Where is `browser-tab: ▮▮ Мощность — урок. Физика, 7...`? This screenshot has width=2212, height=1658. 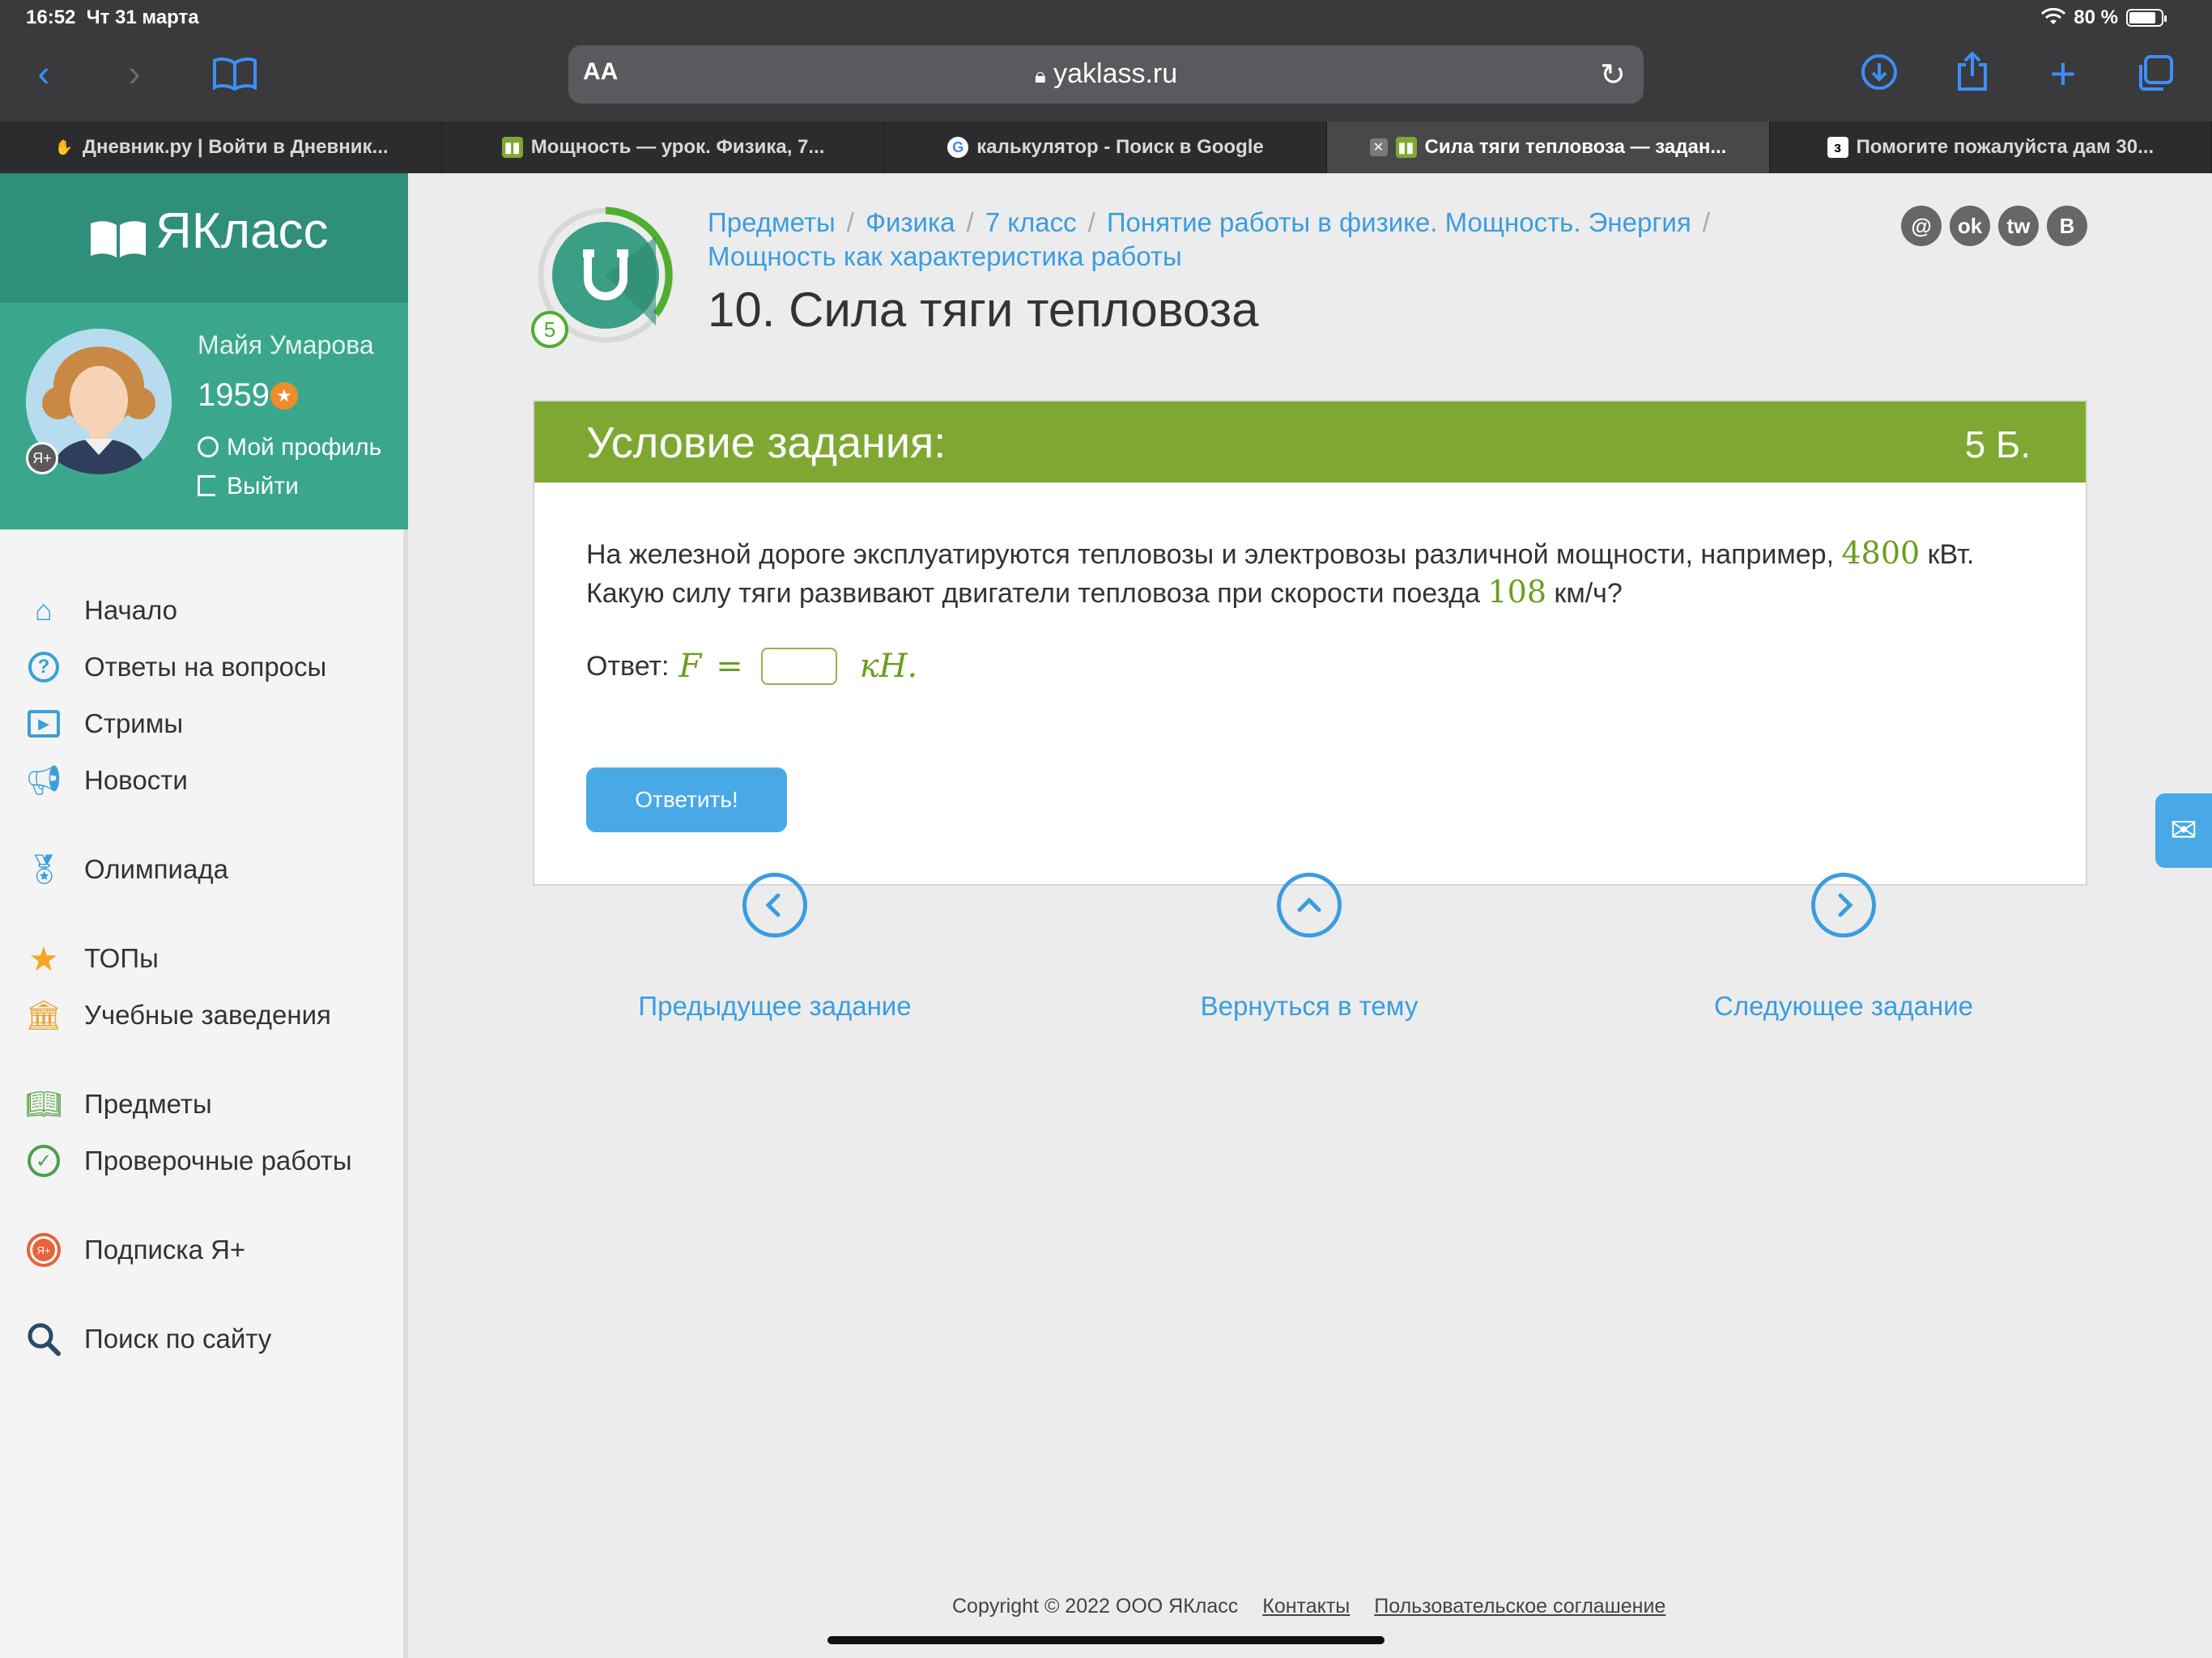 browser-tab: ▮▮ Мощность — урок. Физика, 7... is located at coordinates (664, 147).